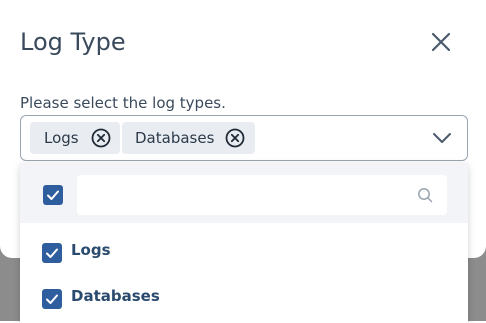  Describe the element at coordinates (244, 297) in the screenshot. I see `option-databases: Databases` at that location.